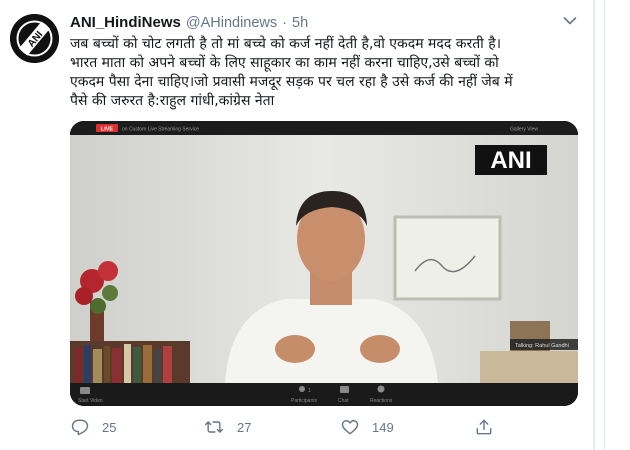  What do you see at coordinates (109, 427) in the screenshot?
I see `reply-count: 25` at bounding box center [109, 427].